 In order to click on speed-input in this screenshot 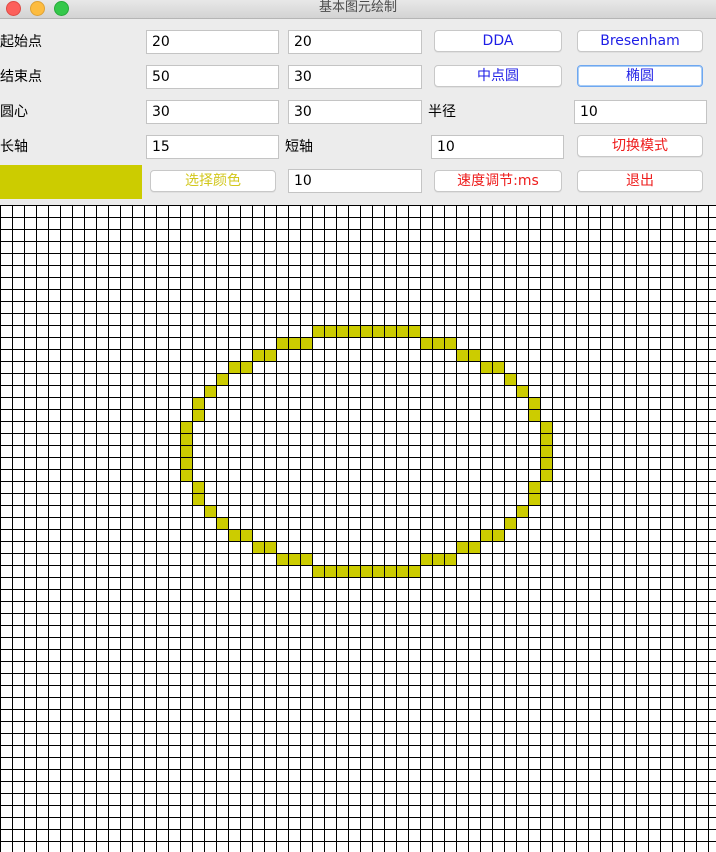, I will do `click(355, 181)`.